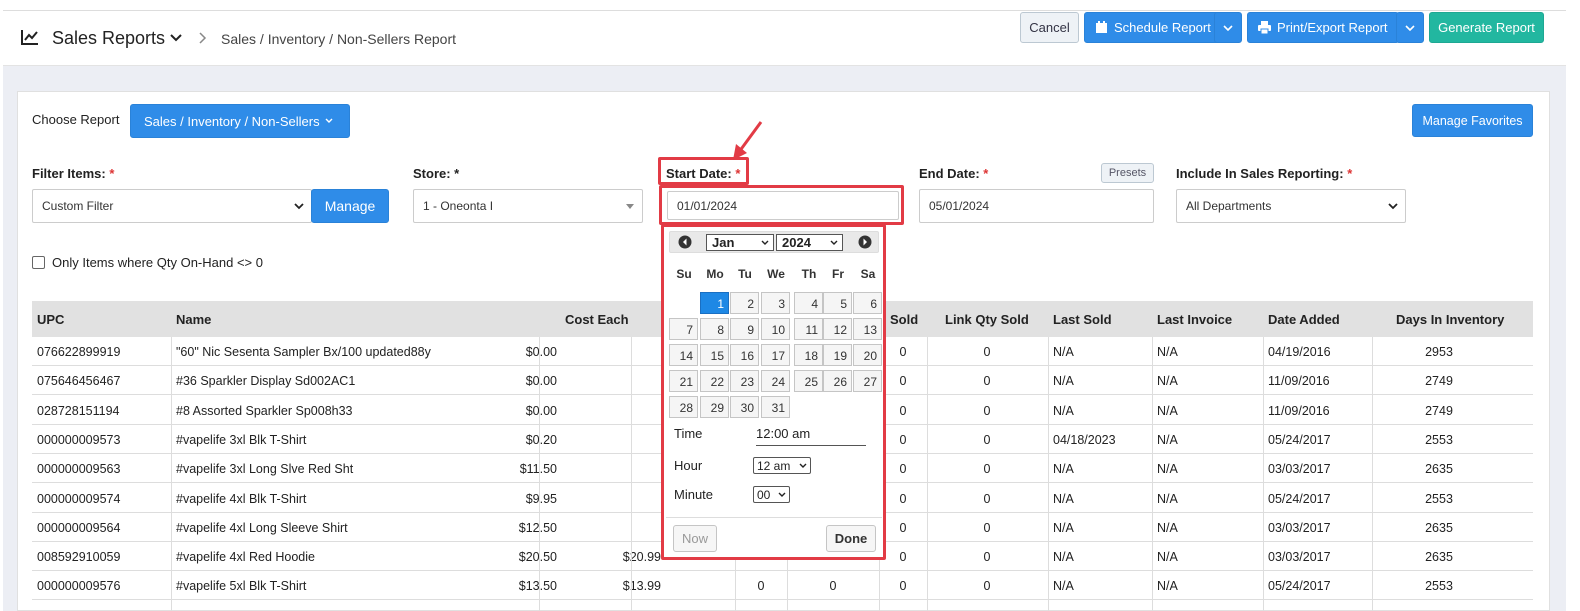 The width and height of the screenshot is (1580, 611). Describe the element at coordinates (781, 205) in the screenshot. I see `start-date-input-highlight` at that location.